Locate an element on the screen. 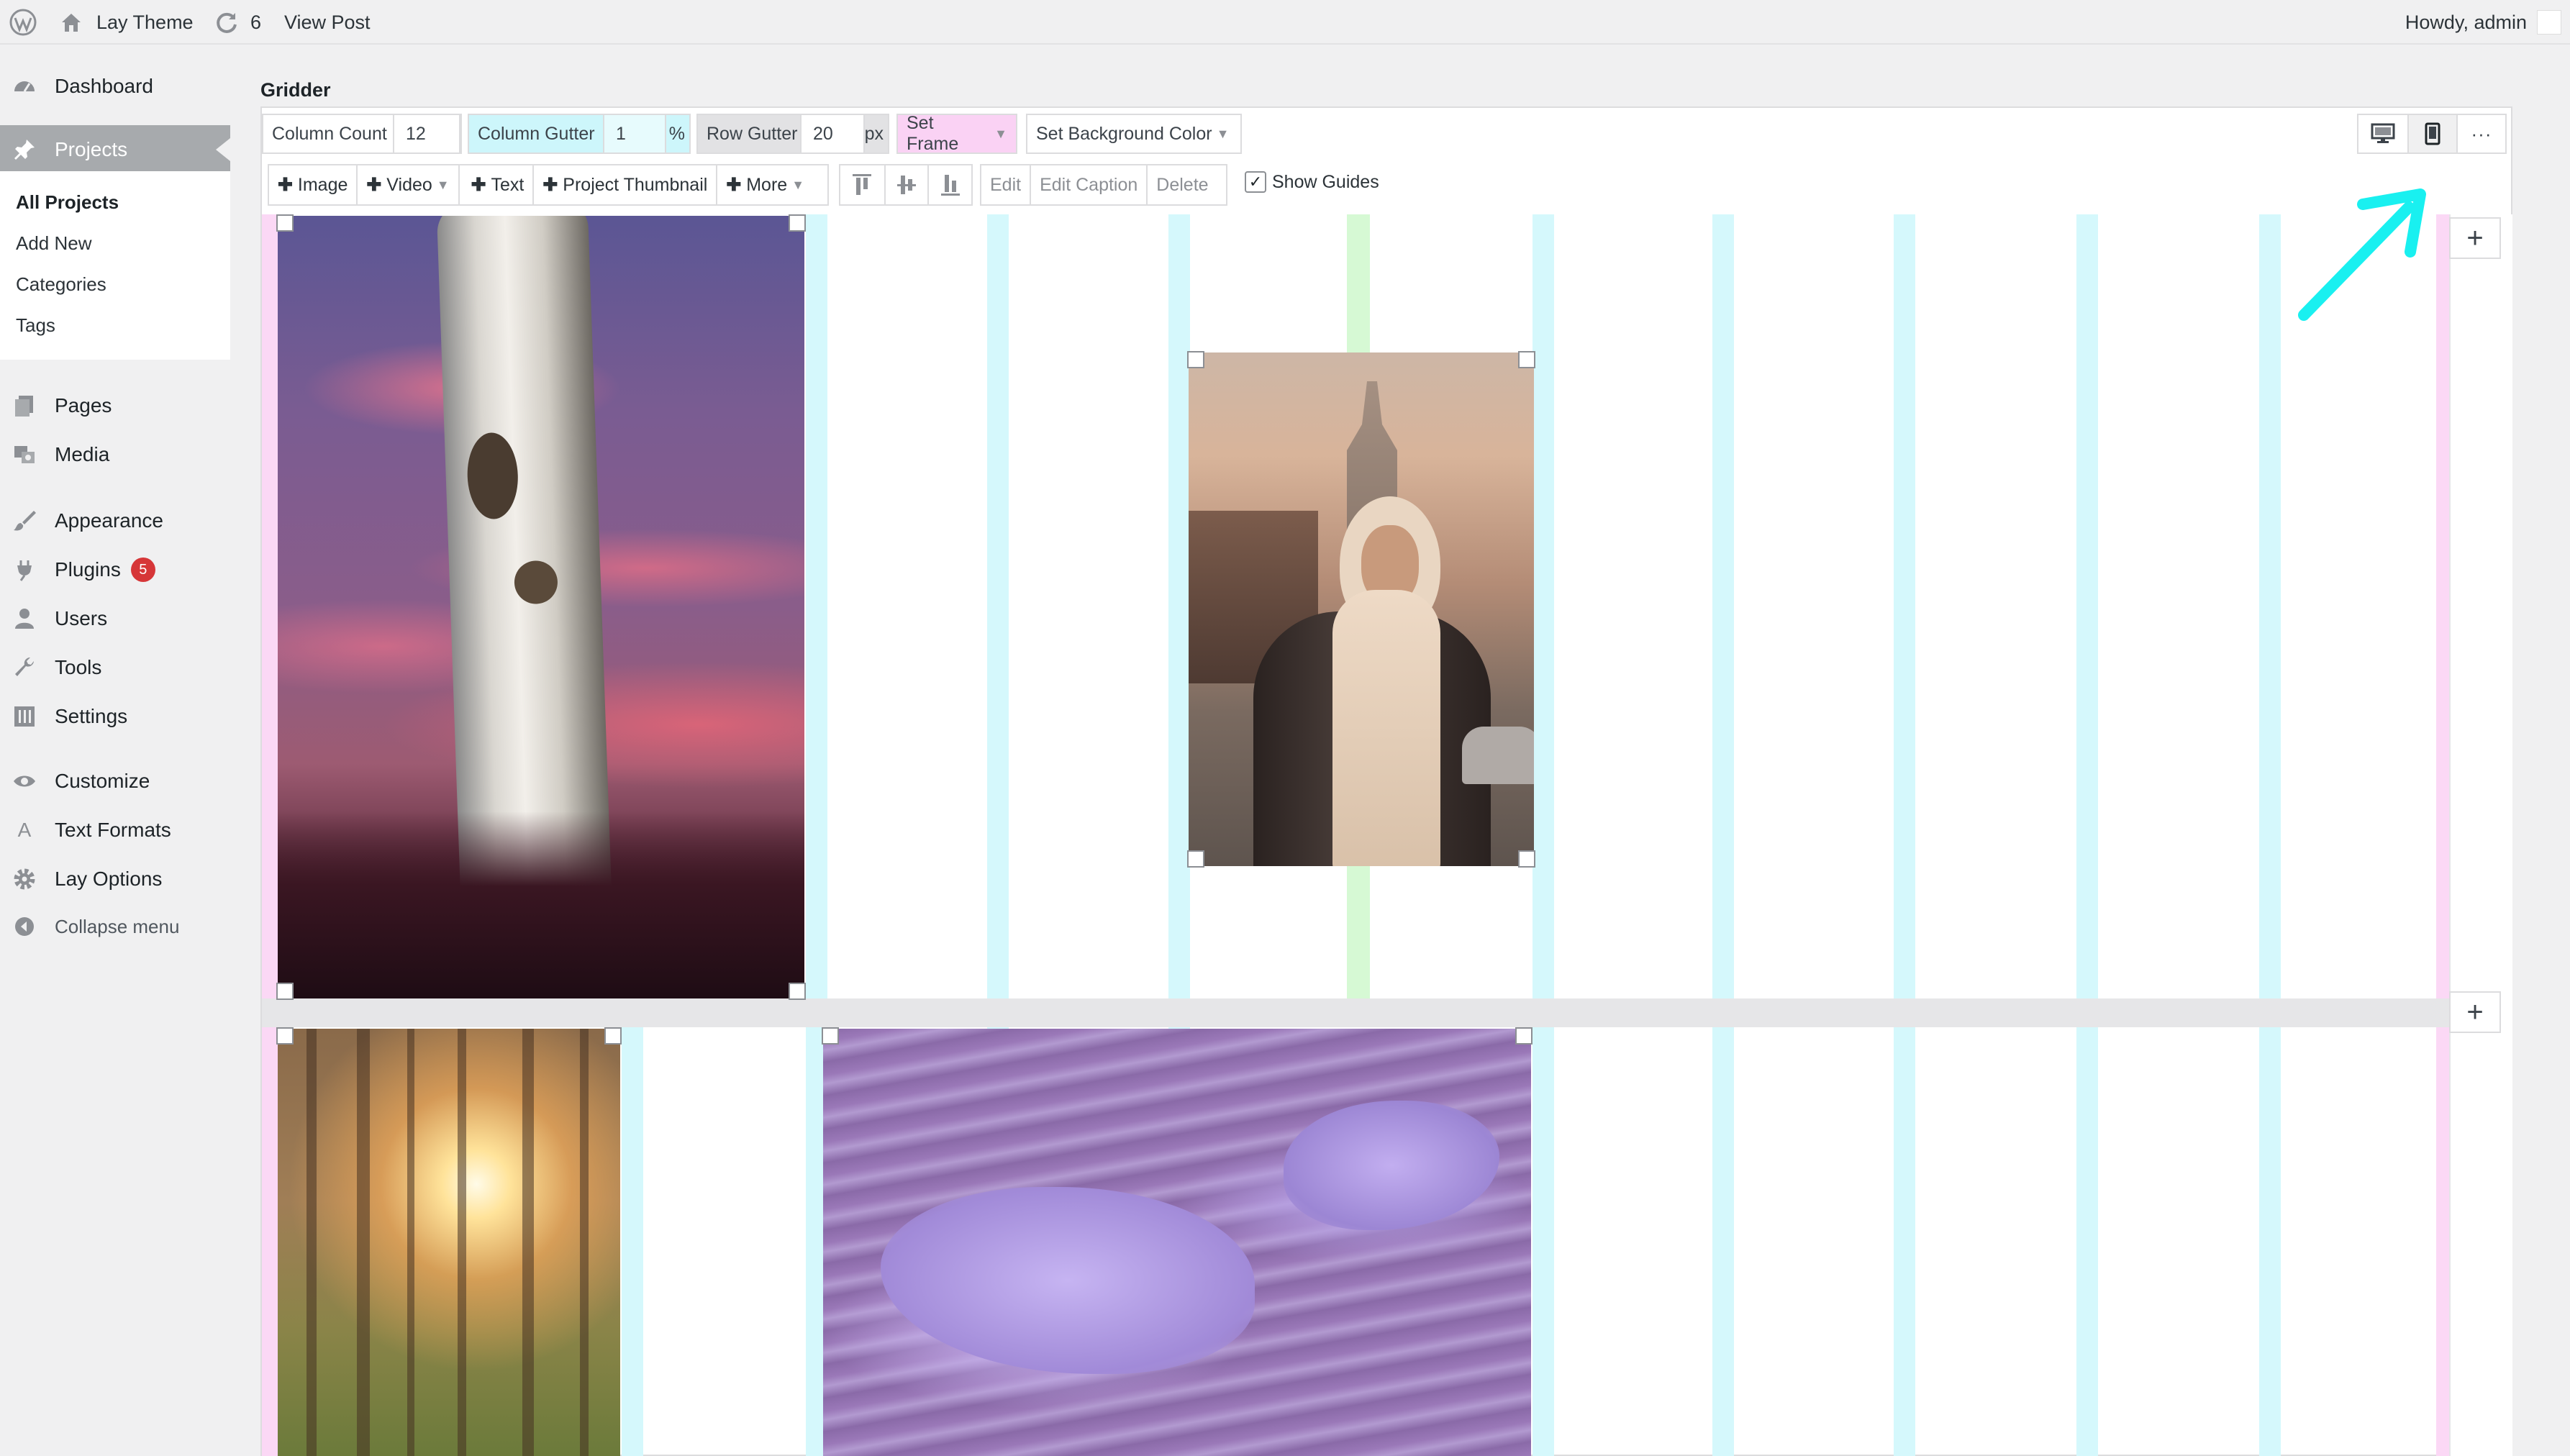 This screenshot has width=2570, height=1456. phone-view-button is located at coordinates (2431, 134).